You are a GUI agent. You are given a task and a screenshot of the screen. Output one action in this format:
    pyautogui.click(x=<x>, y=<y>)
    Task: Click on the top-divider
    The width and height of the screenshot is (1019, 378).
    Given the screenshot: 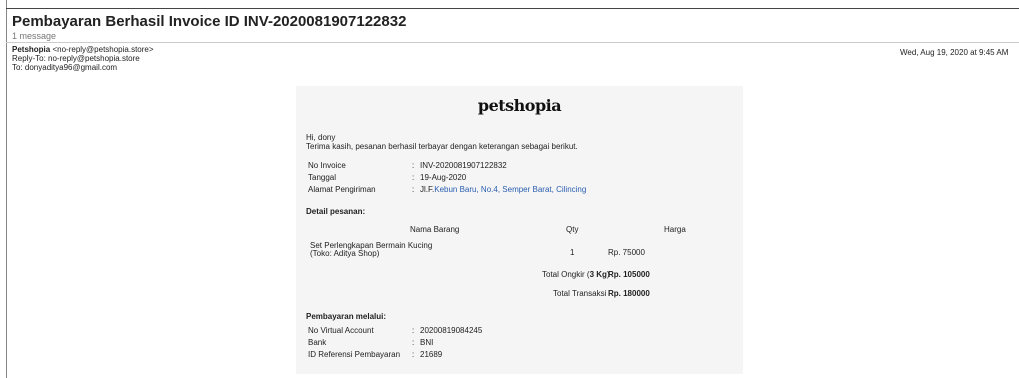 What is the action you would take?
    pyautogui.click(x=512, y=8)
    